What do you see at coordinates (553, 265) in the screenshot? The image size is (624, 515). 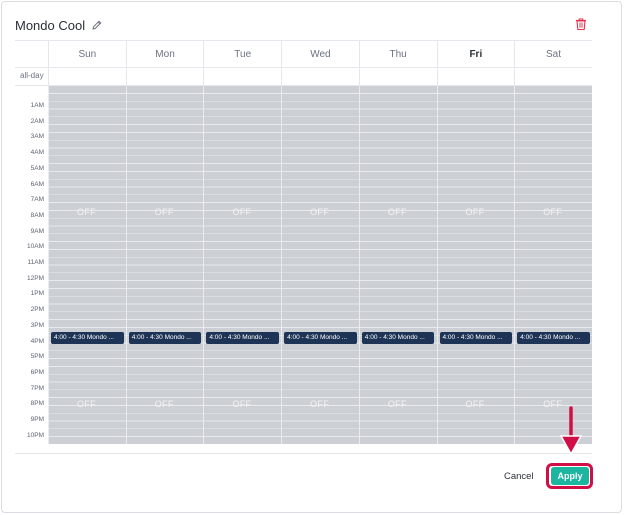 I see `day-column-sat` at bounding box center [553, 265].